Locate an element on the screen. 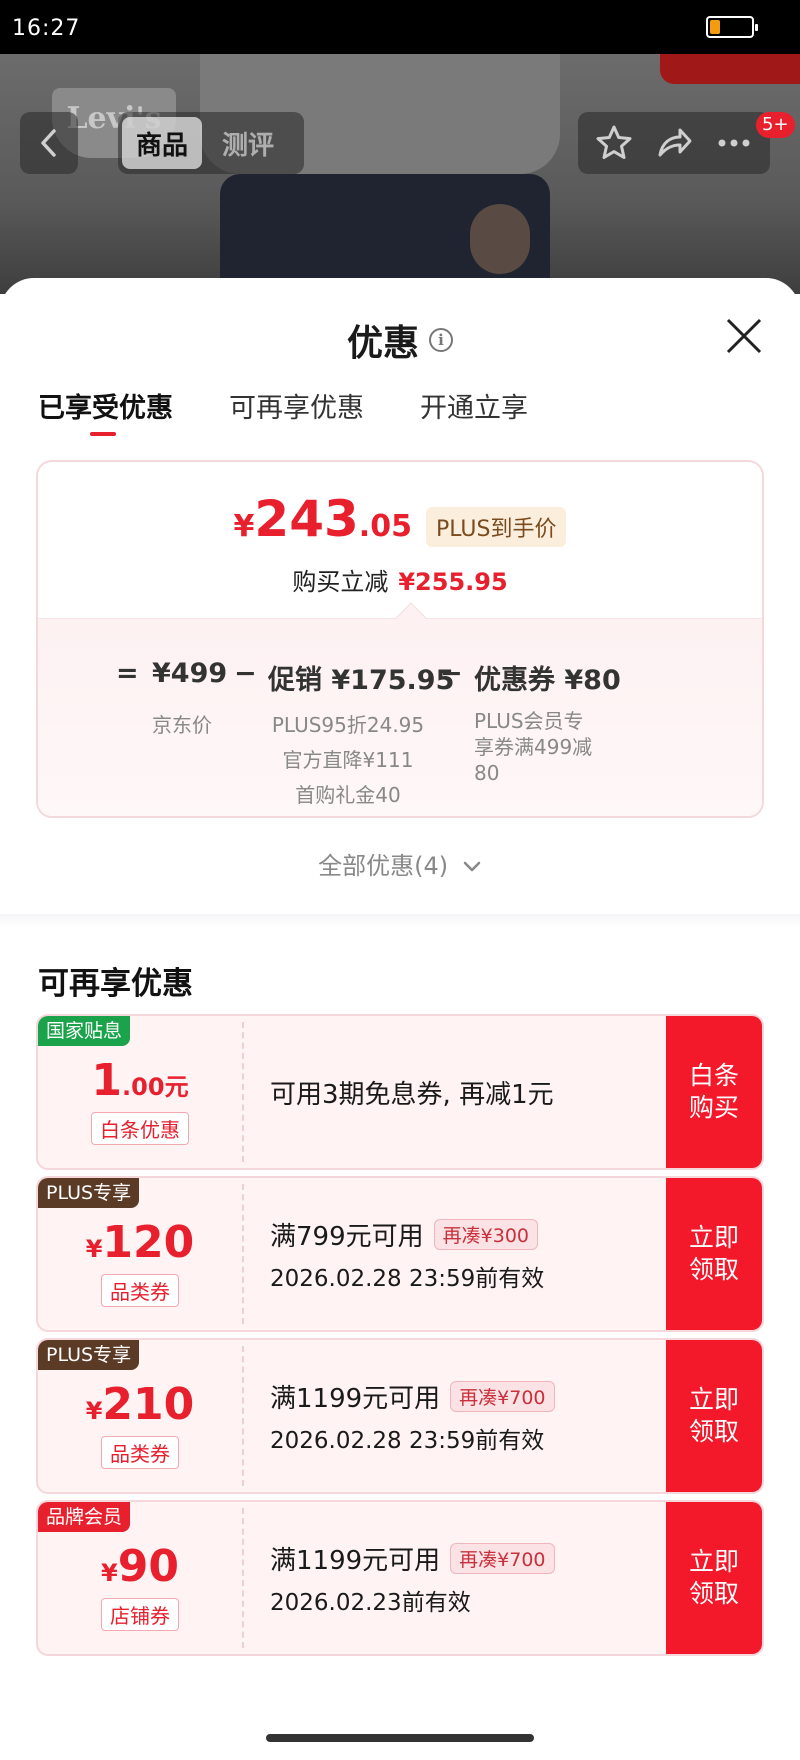 The height and width of the screenshot is (1760, 800). tab-activate: 开通立享 is located at coordinates (474, 409).